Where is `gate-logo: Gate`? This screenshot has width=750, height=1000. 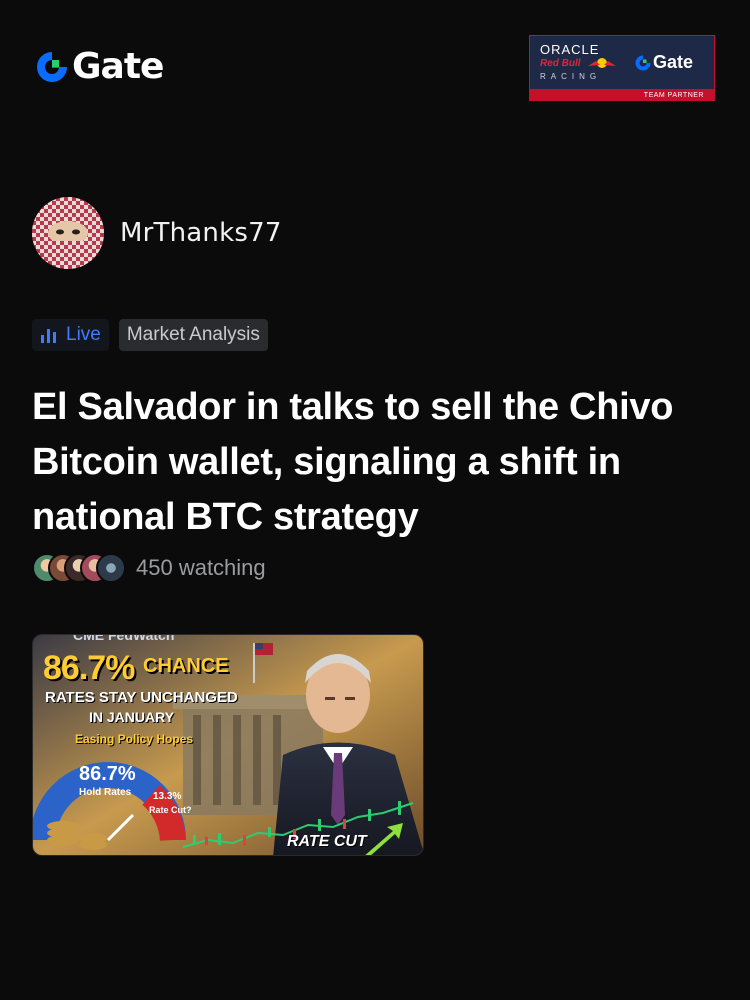
gate-logo: Gate is located at coordinates (99, 67).